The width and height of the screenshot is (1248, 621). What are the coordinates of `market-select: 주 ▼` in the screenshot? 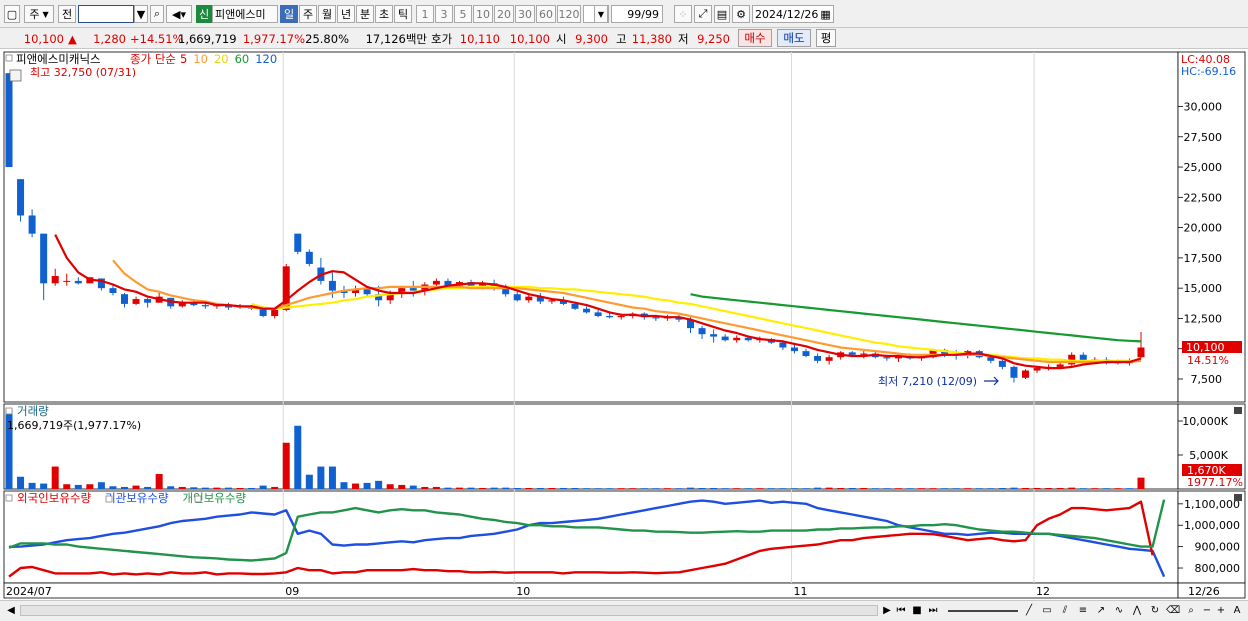 It's located at (39, 14).